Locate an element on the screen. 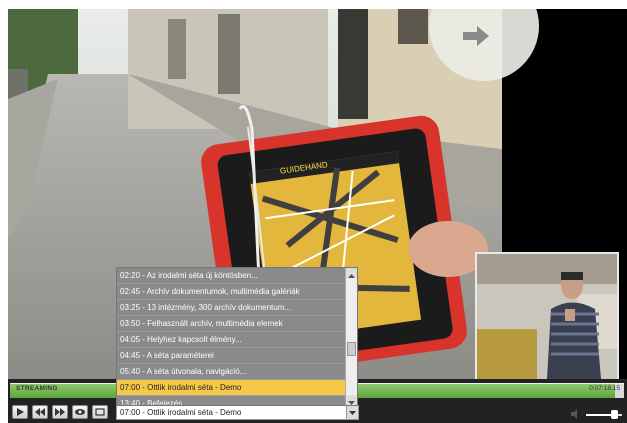 Image resolution: width=627 pixels, height=423 pixels. view-toggle-button is located at coordinates (80, 412).